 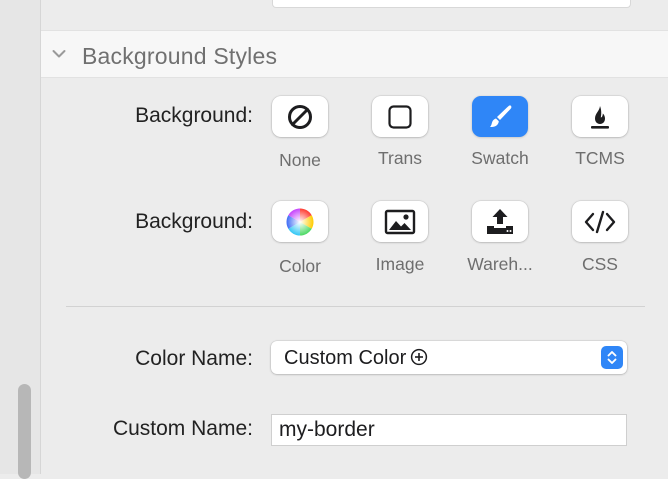 I want to click on bg-tcms-button, so click(x=600, y=116).